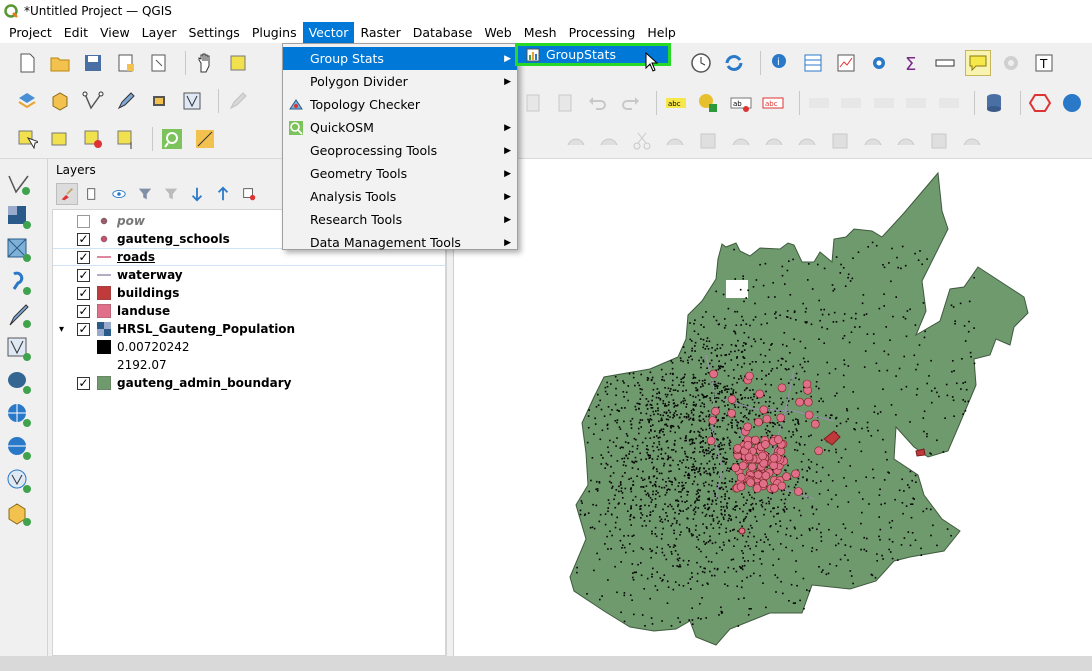  Describe the element at coordinates (20, 416) in the screenshot. I see `add-wms-layer-button` at that location.